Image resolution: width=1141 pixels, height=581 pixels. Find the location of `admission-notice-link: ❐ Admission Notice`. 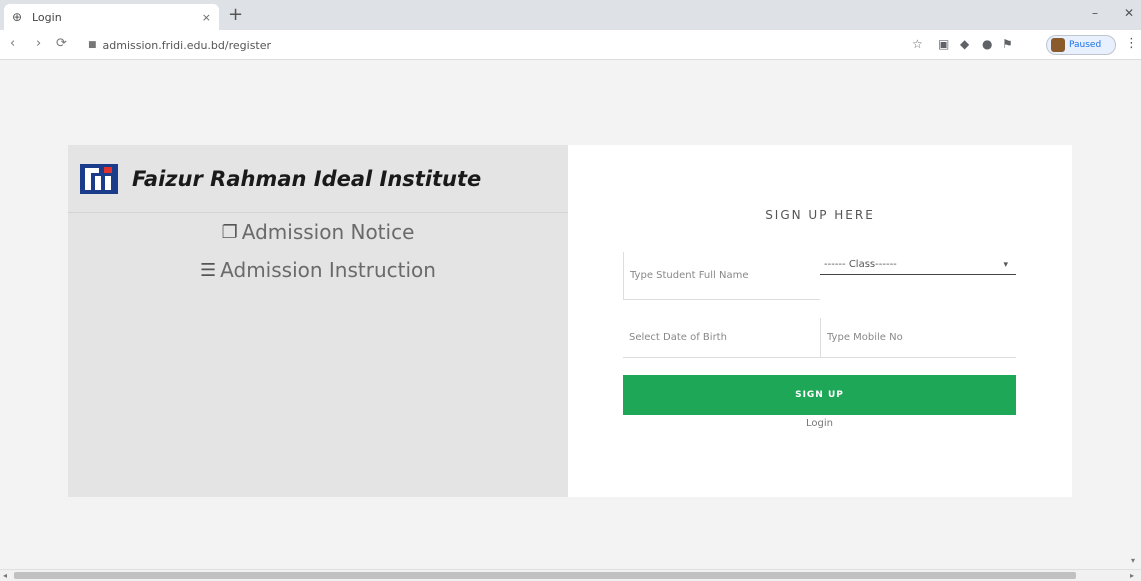

admission-notice-link: ❐ Admission Notice is located at coordinates (318, 232).